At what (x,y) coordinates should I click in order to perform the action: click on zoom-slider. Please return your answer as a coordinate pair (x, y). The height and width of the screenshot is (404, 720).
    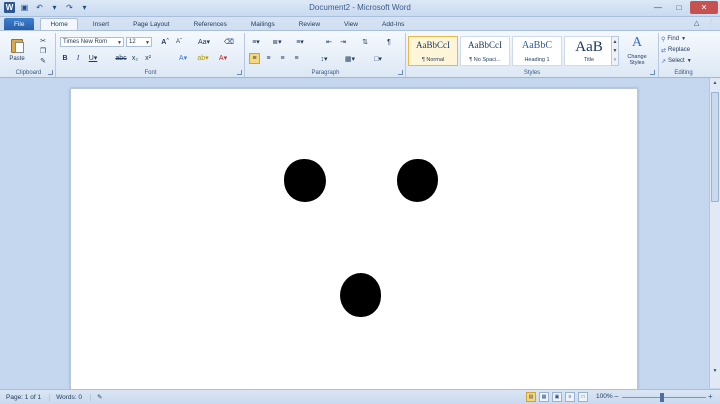
    Looking at the image, I should click on (664, 397).